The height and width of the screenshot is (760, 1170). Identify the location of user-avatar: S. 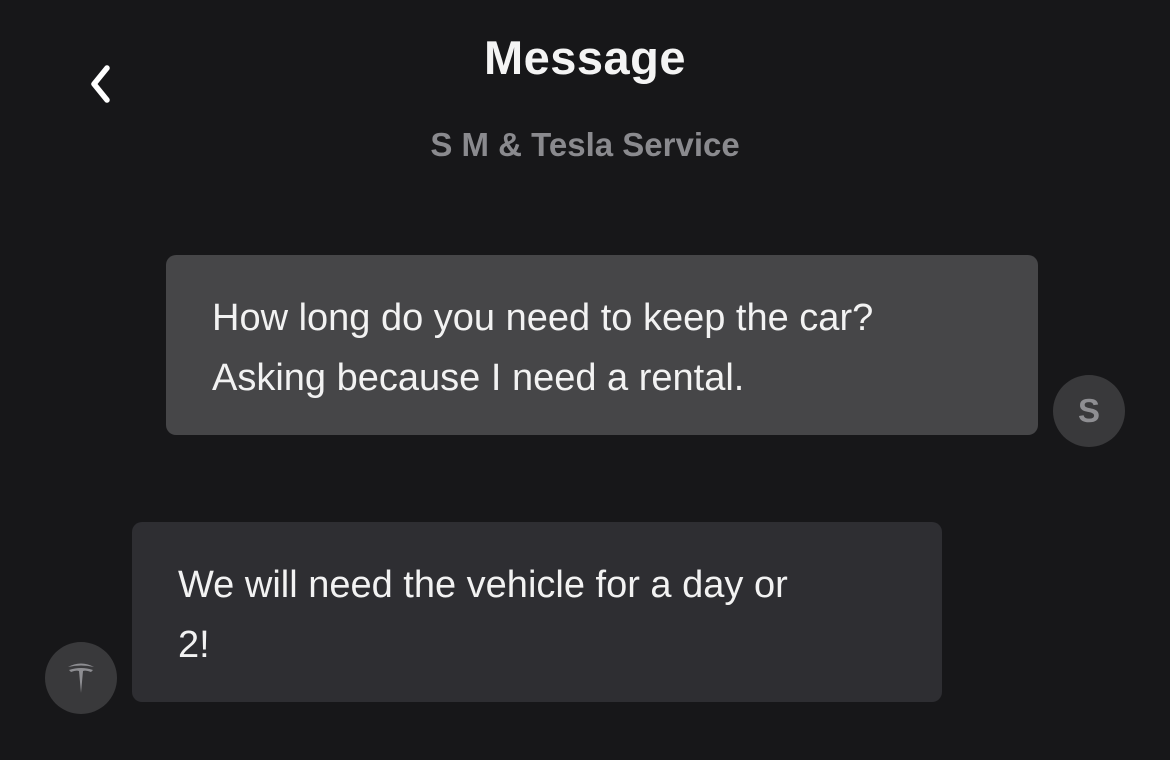
(1089, 411).